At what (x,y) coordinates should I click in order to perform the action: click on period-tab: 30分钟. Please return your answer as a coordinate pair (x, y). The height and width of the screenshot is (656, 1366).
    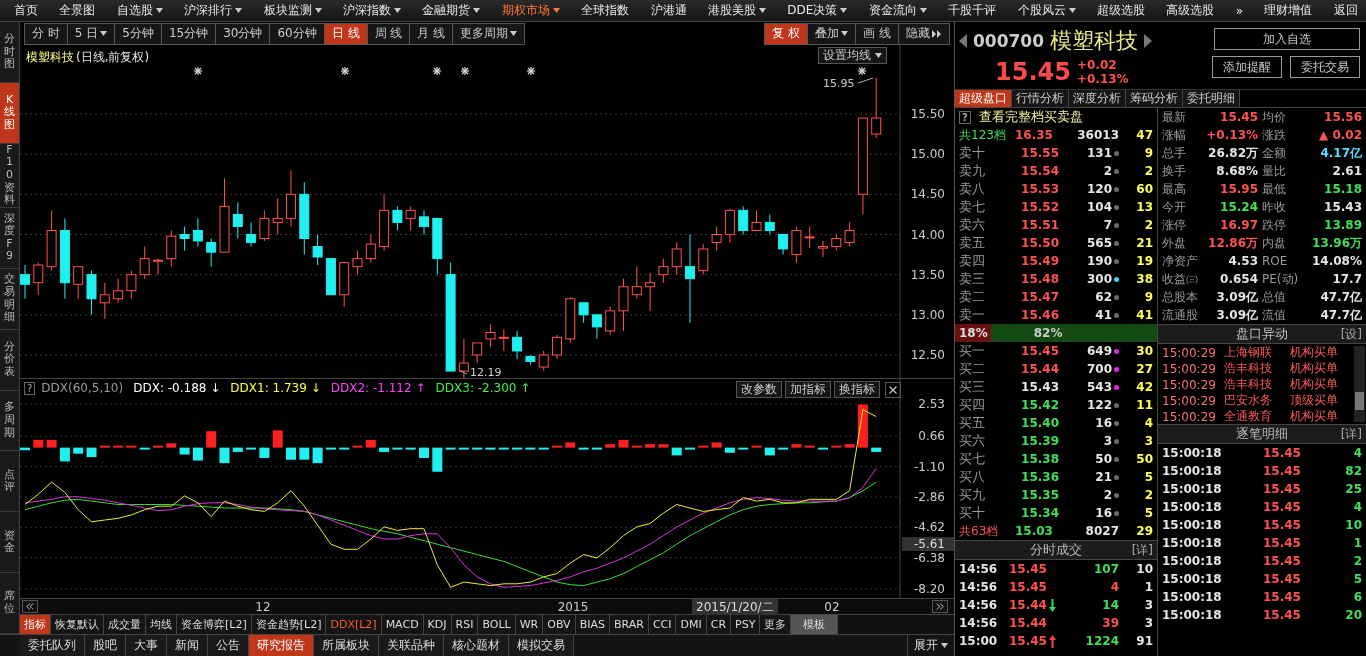
    Looking at the image, I should click on (243, 33).